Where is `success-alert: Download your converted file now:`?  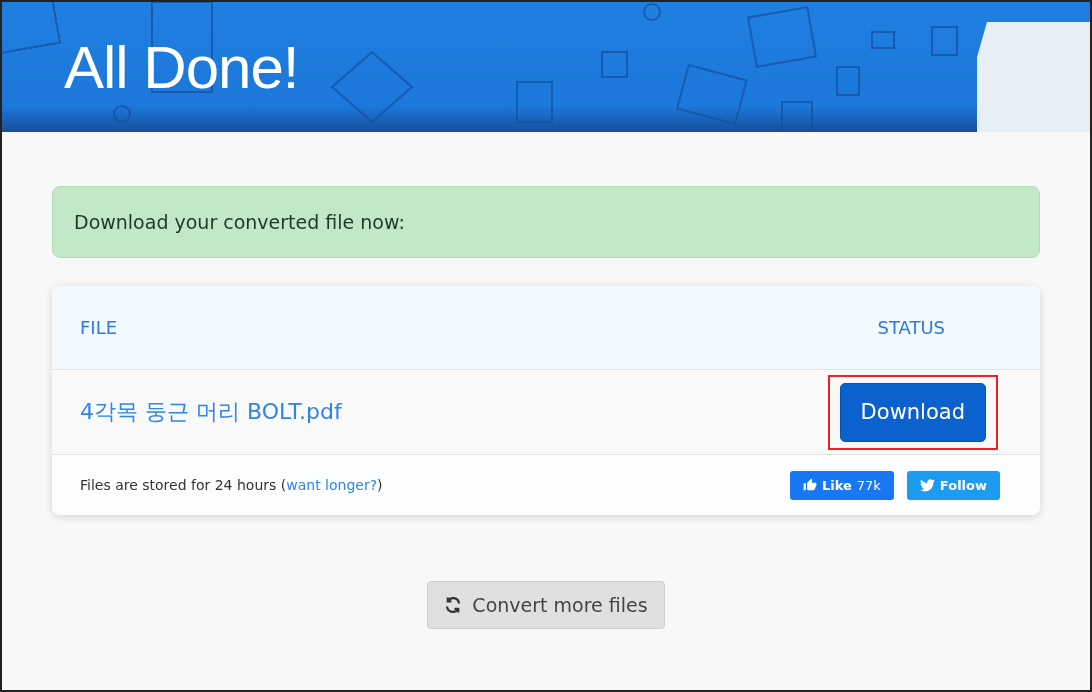
success-alert: Download your converted file now: is located at coordinates (546, 222).